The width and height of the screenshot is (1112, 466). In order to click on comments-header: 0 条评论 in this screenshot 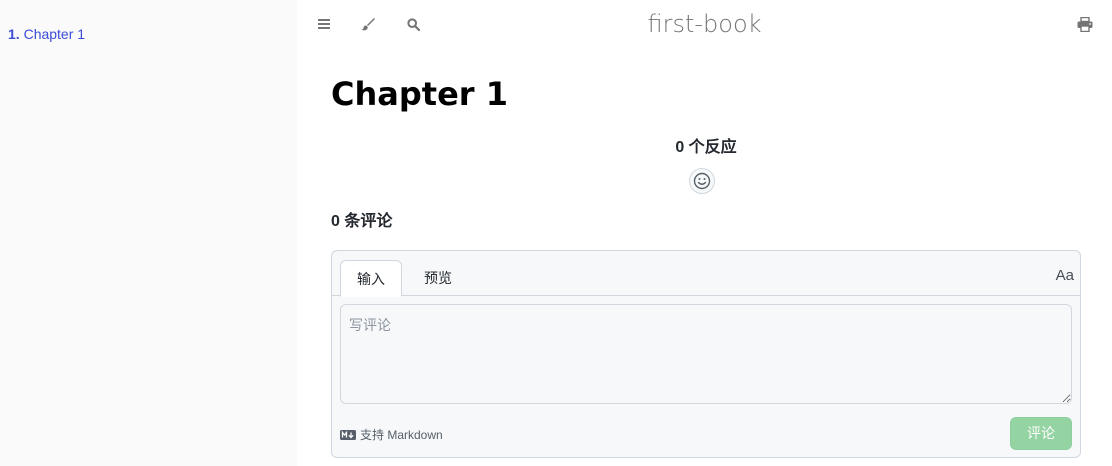, I will do `click(362, 221)`.